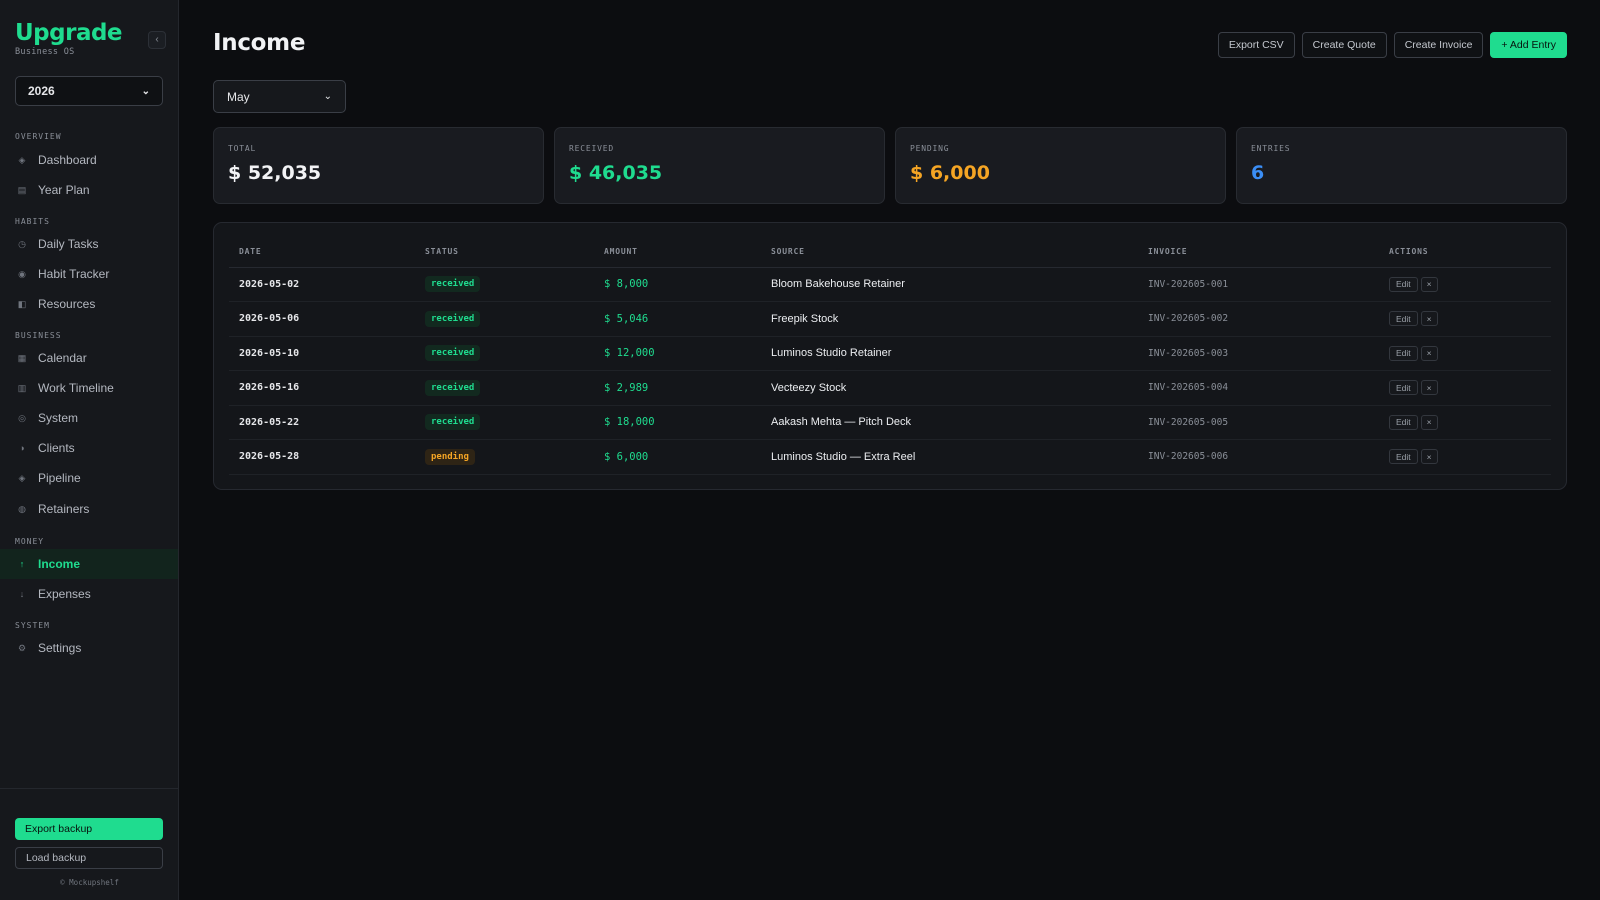 The width and height of the screenshot is (1600, 900). Describe the element at coordinates (591, 148) in the screenshot. I see `stat-label: RECEIVED` at that location.